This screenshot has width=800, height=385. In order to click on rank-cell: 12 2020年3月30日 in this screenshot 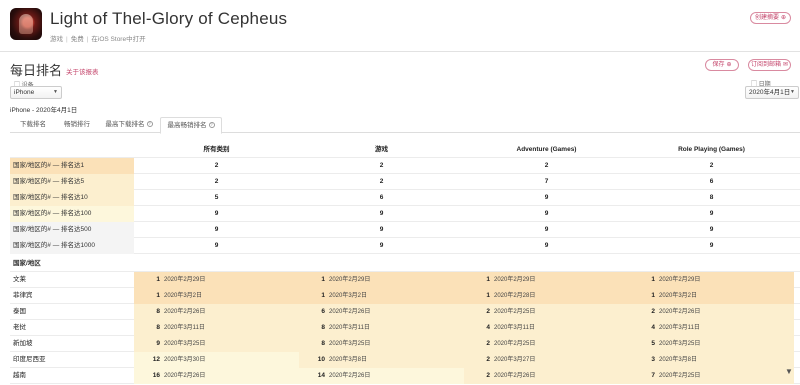, I will do `click(216, 360)`.